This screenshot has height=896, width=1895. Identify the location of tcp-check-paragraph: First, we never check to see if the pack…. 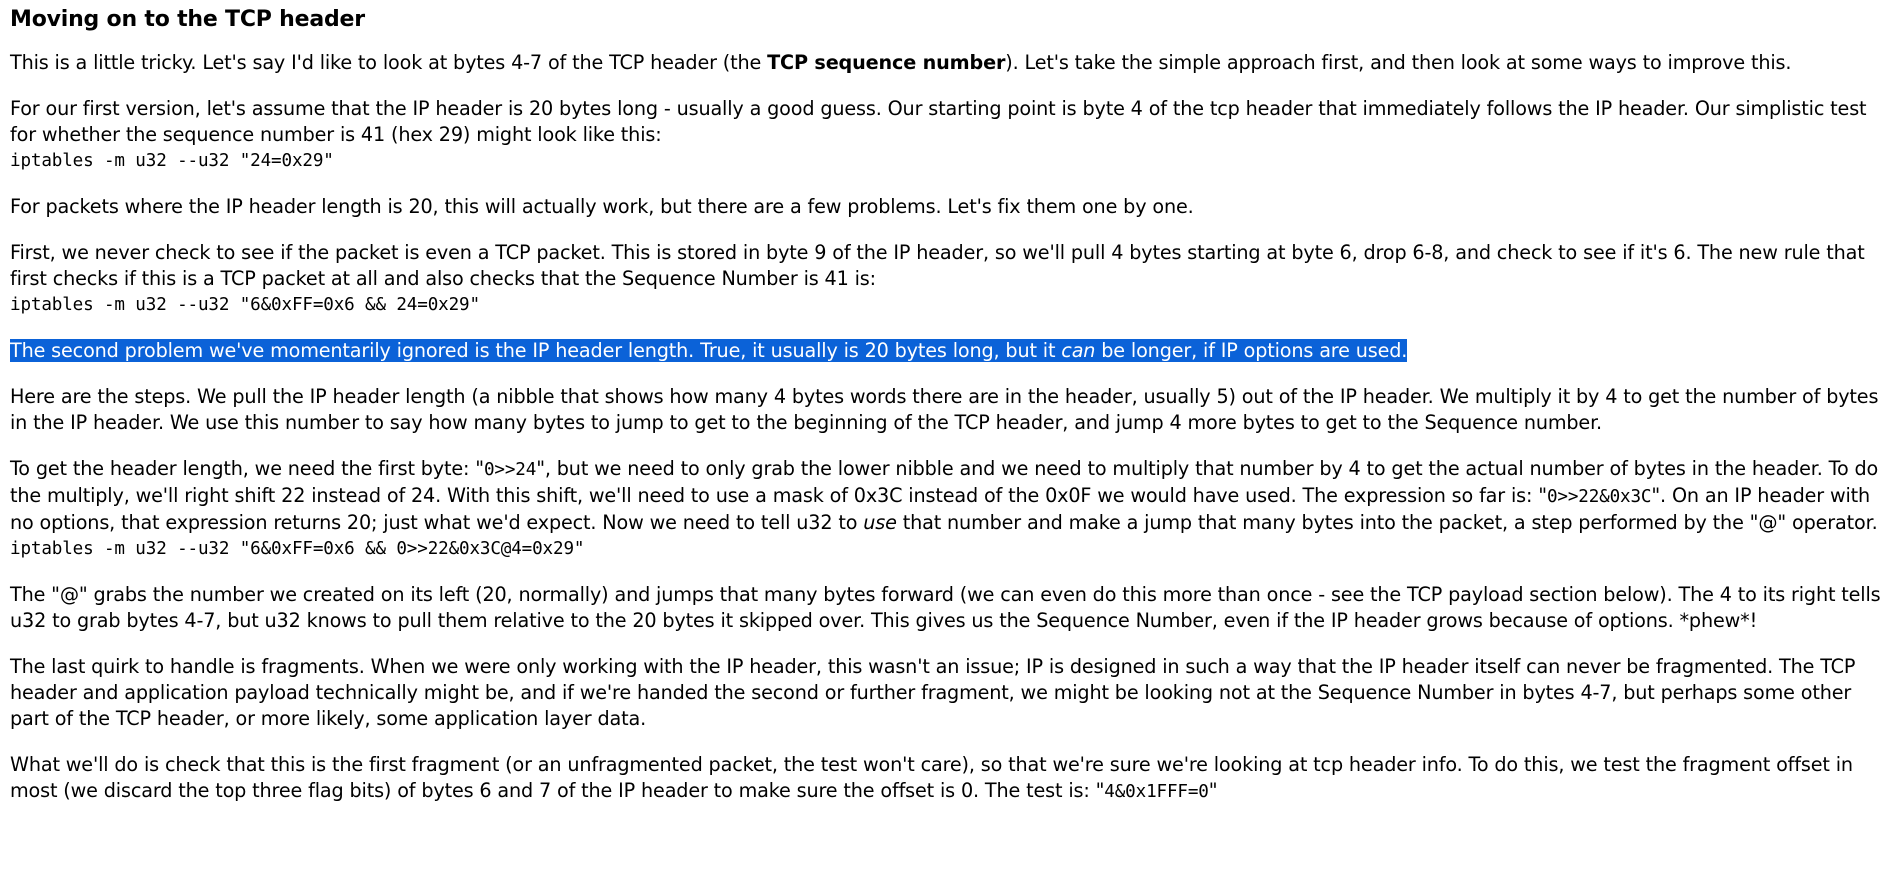
(937, 265).